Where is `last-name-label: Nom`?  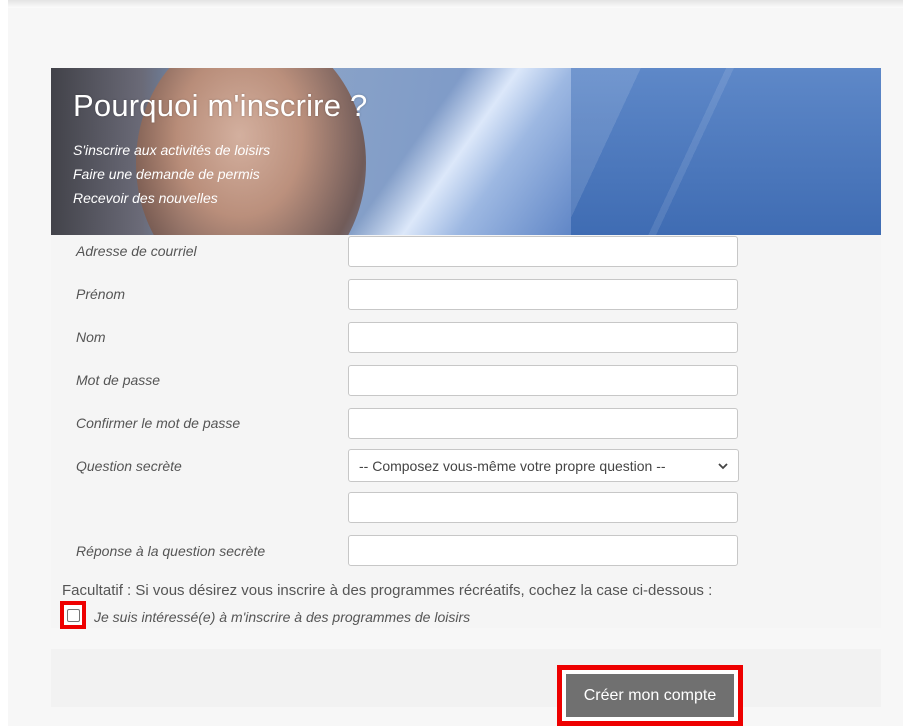 last-name-label: Nom is located at coordinates (91, 337).